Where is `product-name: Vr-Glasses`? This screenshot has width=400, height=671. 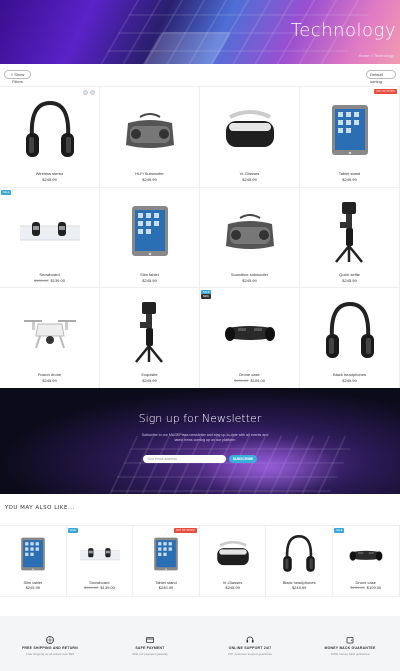
product-name: Vr-Glasses is located at coordinates (249, 173).